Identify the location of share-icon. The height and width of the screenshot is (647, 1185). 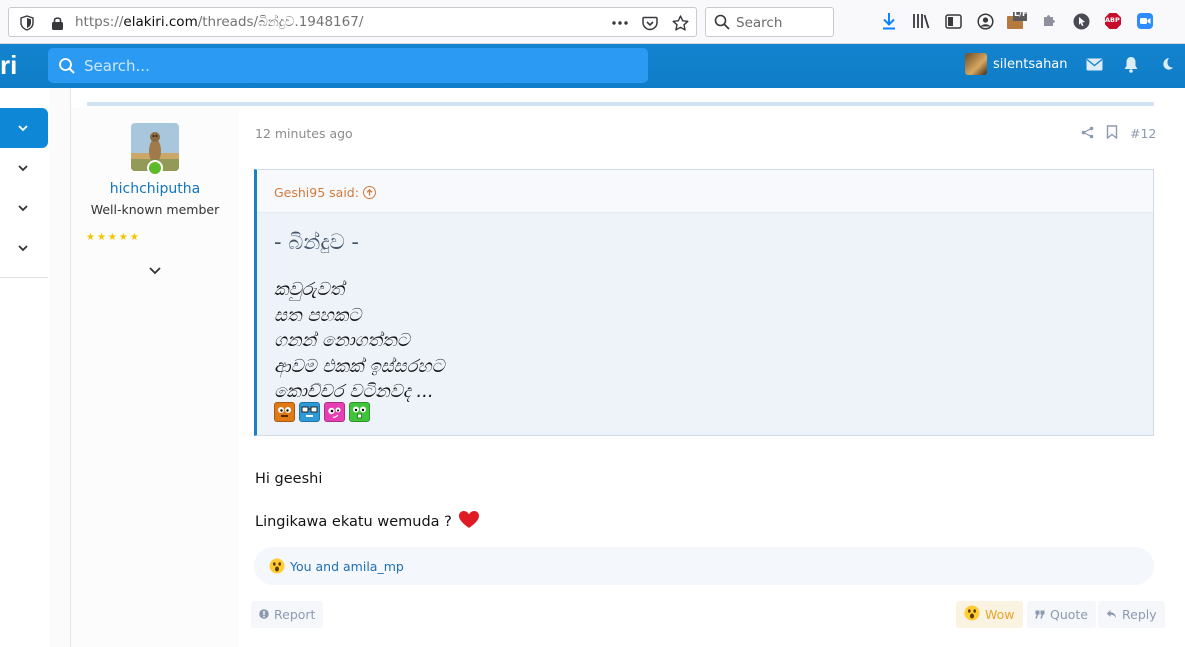
(1087, 133).